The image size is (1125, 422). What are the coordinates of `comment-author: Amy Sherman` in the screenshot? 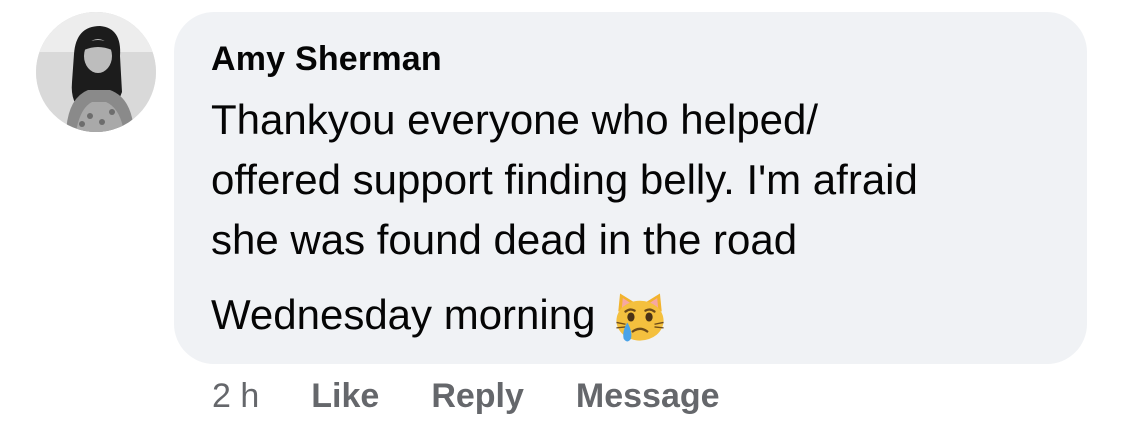 It's located at (631, 59).